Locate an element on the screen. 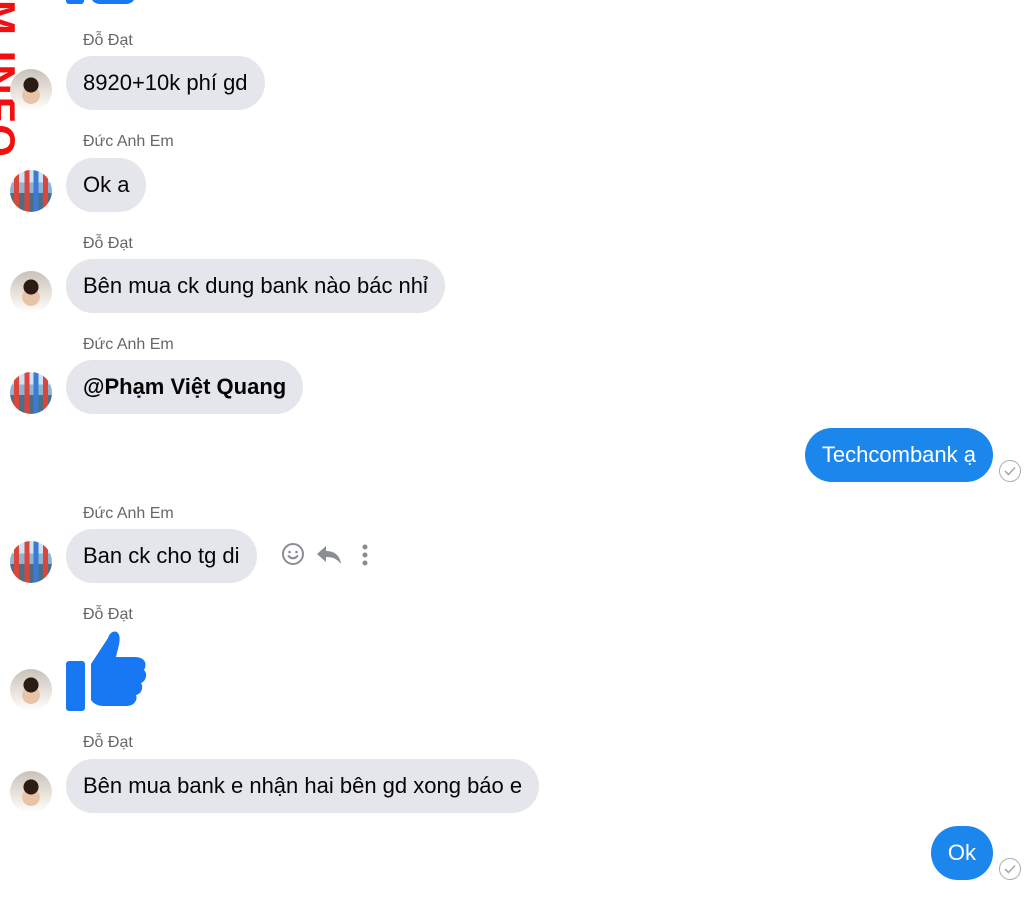 Image resolution: width=1024 pixels, height=918 pixels. message-bubble: Ok a is located at coordinates (106, 185).